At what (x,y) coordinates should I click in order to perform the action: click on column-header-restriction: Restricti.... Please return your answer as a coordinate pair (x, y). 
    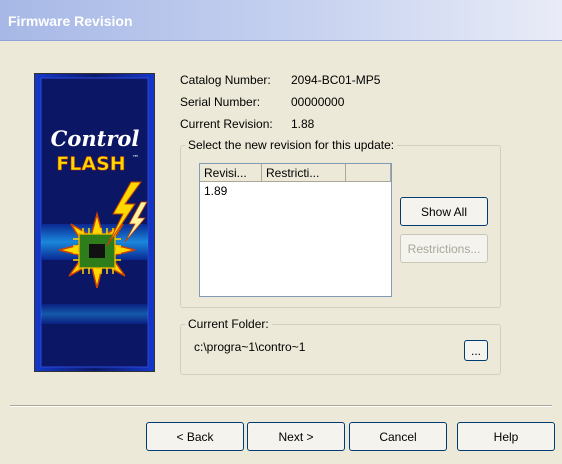
    Looking at the image, I should click on (304, 173).